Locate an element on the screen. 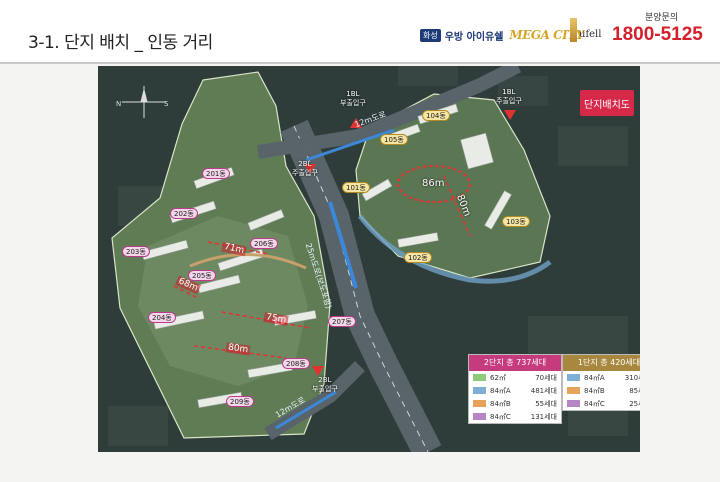  brand-logo: 화성 우방 아이유쉘 MEGA CITY is located at coordinates (502, 35).